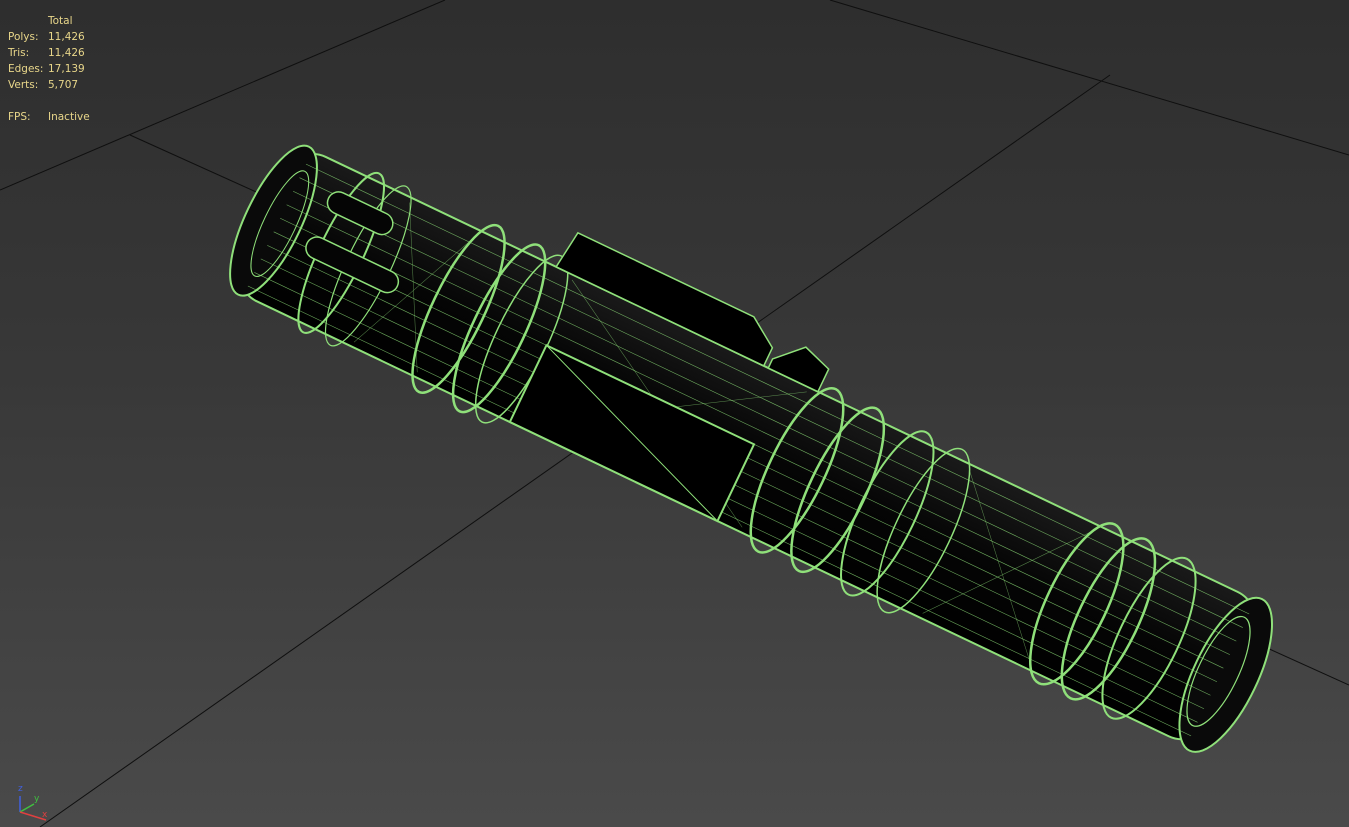 The image size is (1349, 827). I want to click on fps-value: Inactive, so click(69, 117).